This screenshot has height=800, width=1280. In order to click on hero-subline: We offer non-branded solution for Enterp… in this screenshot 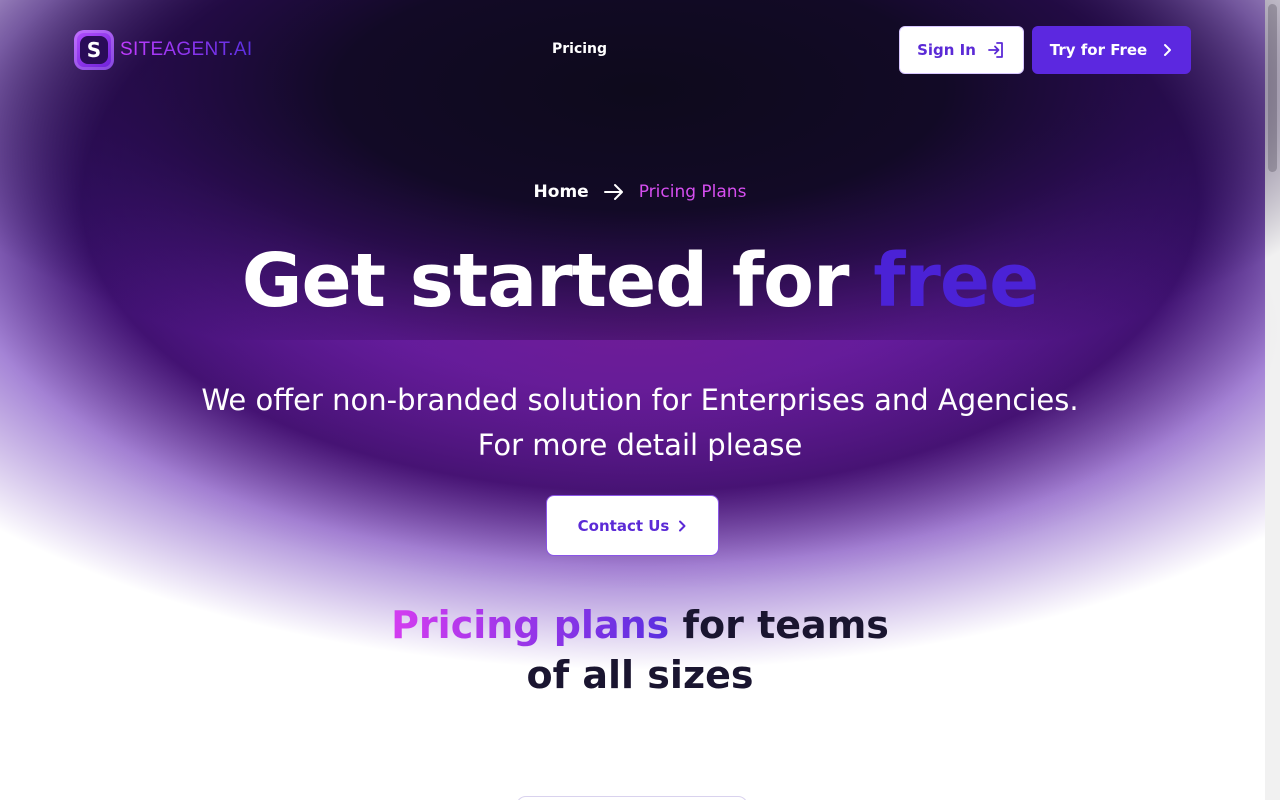, I will do `click(640, 423)`.